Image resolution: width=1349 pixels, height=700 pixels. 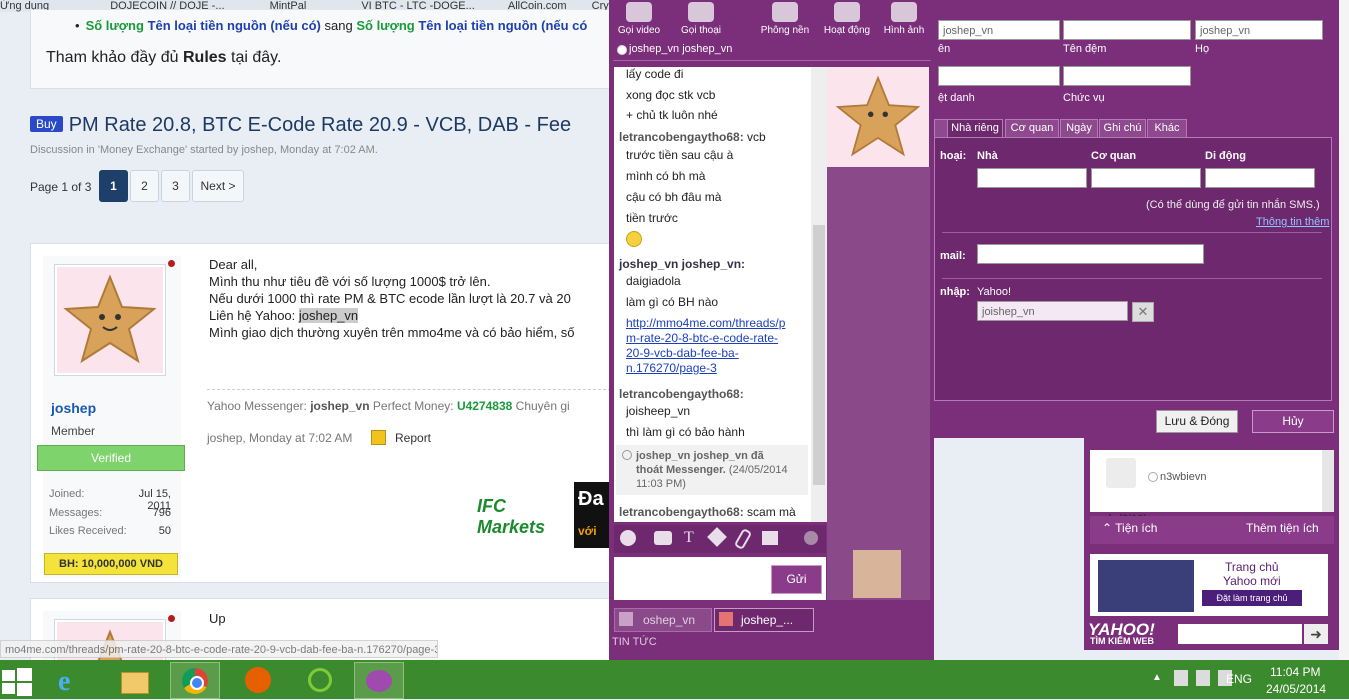 I want to click on tray-network-icon, so click(x=1181, y=678).